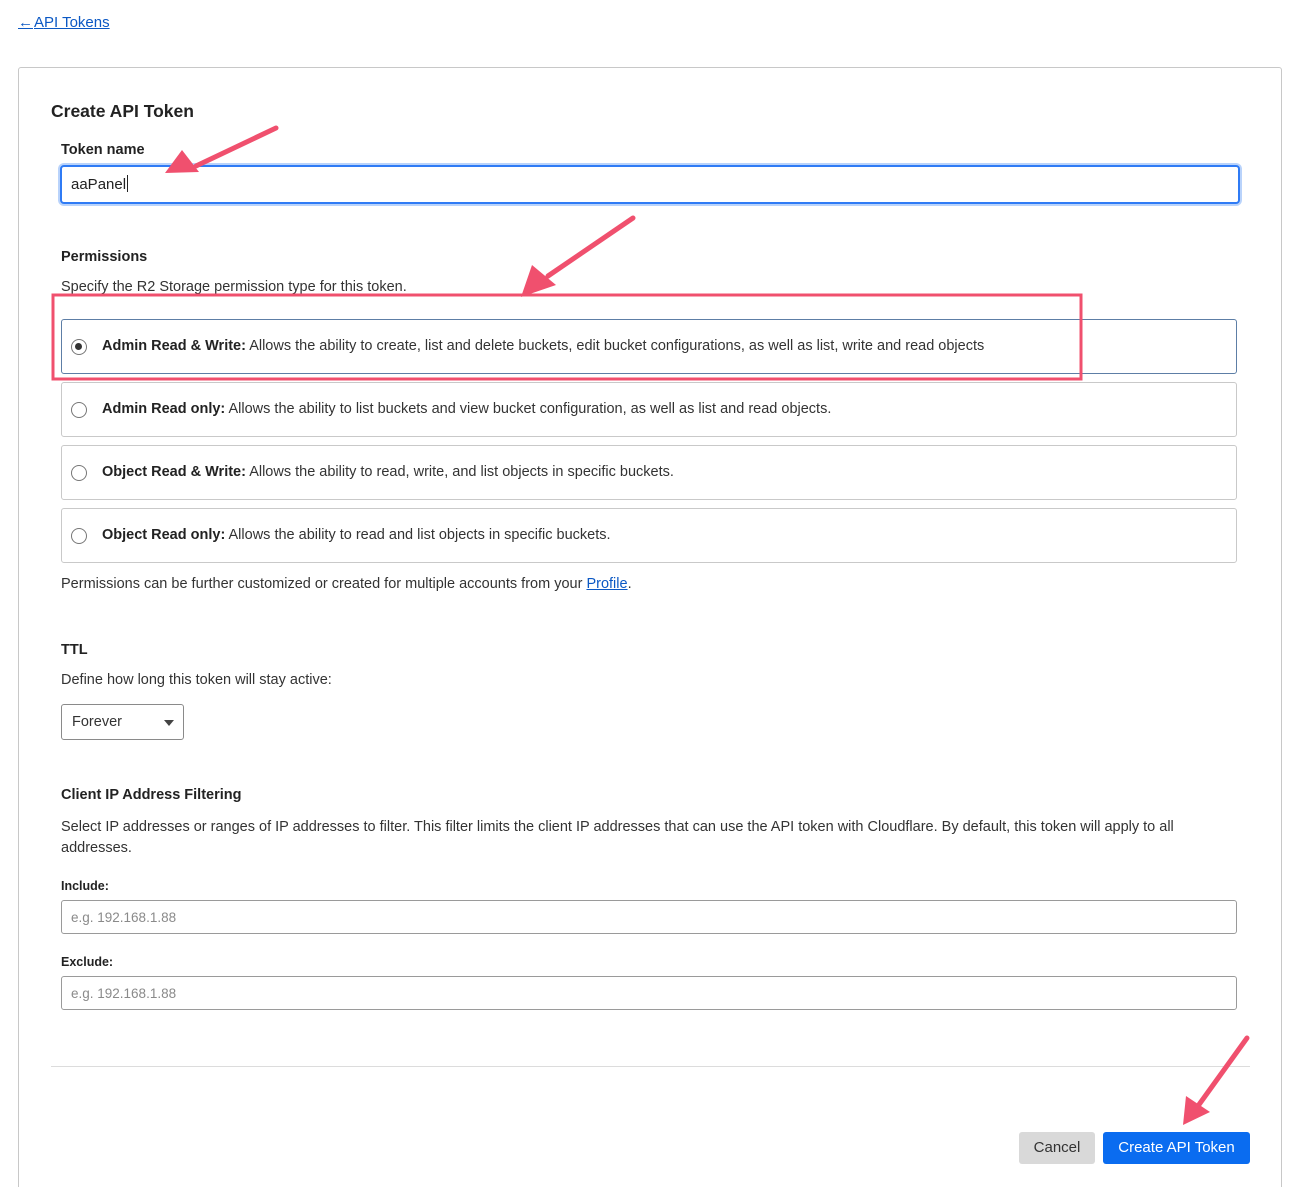 This screenshot has width=1307, height=1187. I want to click on ttl-selected-value: Forever, so click(97, 722).